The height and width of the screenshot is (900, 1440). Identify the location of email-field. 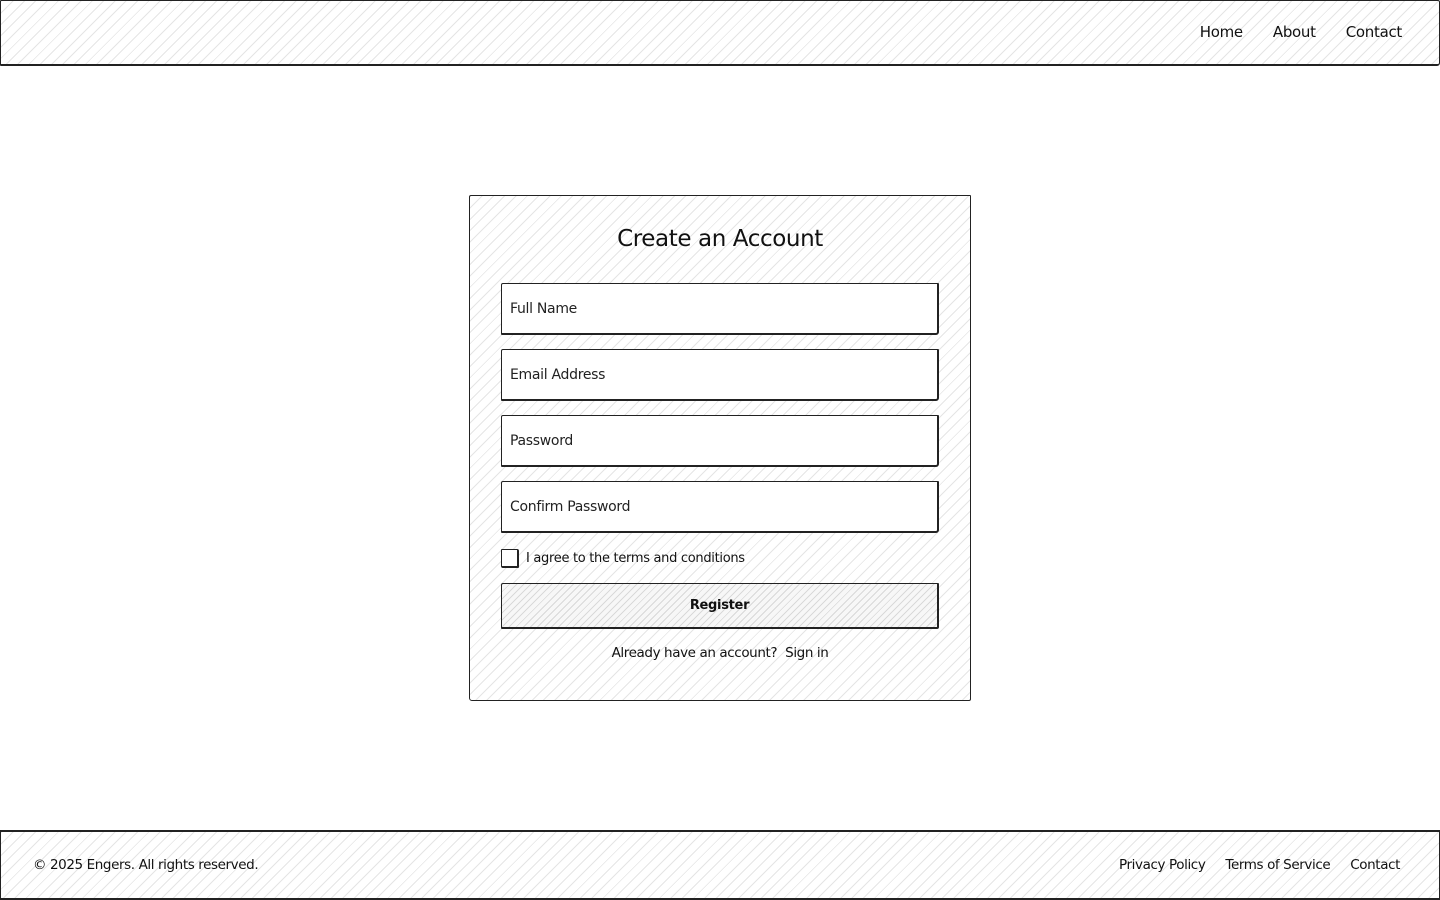
(720, 375).